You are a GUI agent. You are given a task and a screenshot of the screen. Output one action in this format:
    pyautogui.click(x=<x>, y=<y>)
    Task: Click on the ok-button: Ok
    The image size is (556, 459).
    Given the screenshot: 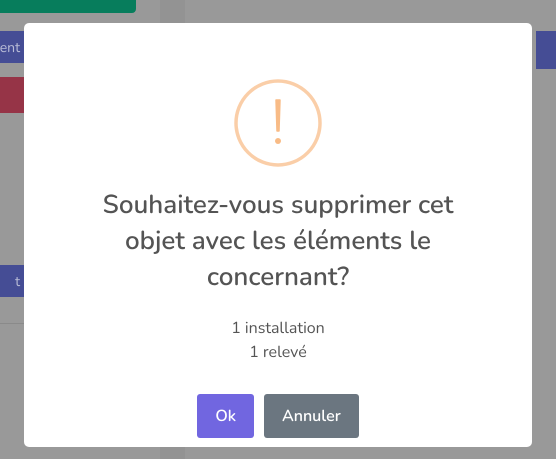 What is the action you would take?
    pyautogui.click(x=225, y=416)
    